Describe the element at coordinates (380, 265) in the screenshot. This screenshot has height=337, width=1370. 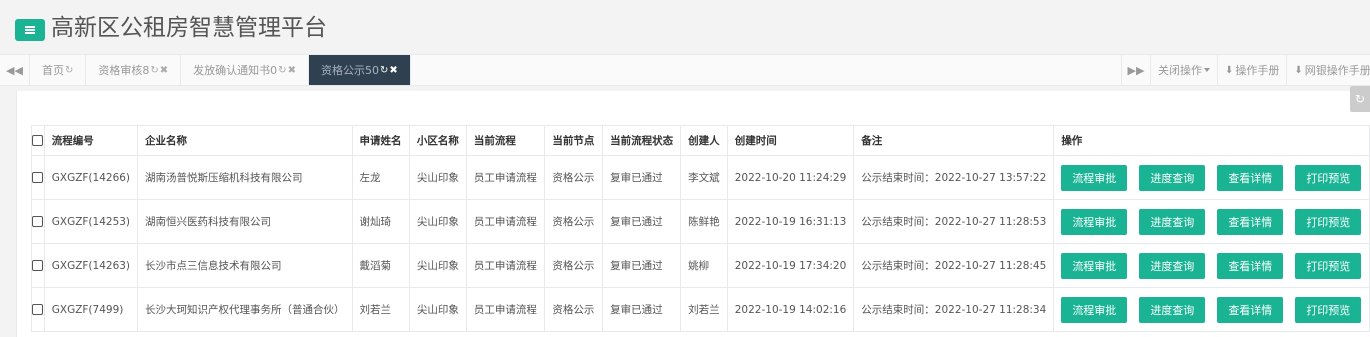
I see `cell-applicant: 戴滔菊` at that location.